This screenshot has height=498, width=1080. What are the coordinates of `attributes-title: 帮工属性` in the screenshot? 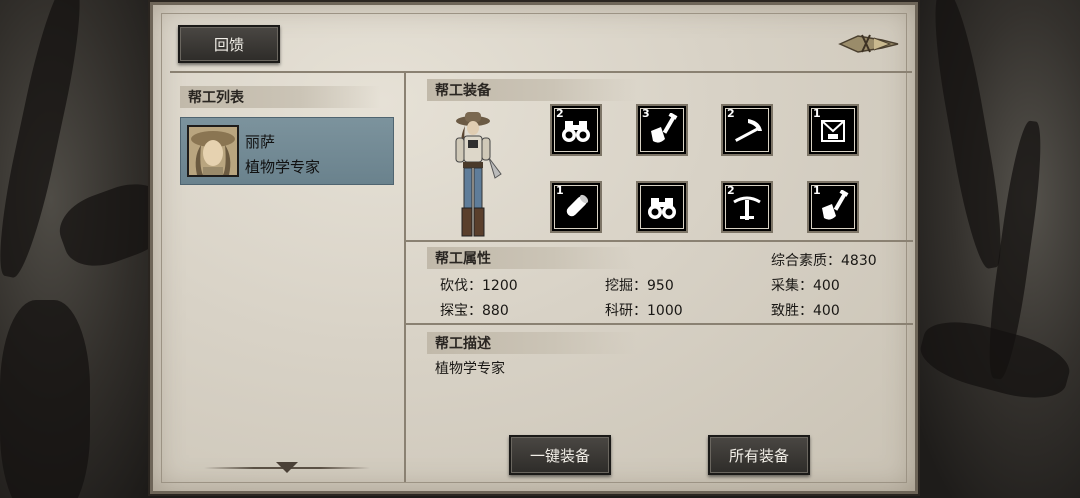 It's located at (532, 258).